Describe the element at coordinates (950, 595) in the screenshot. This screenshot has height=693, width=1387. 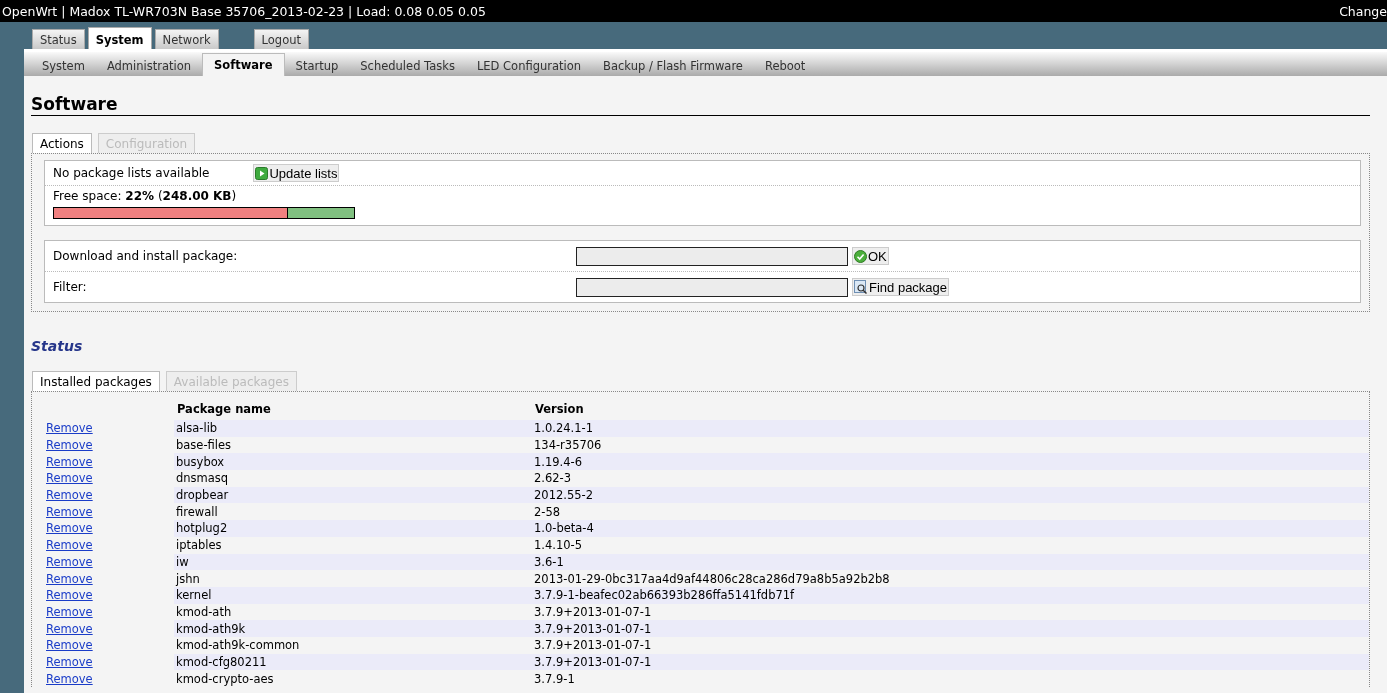
I see `table-cell: 3.7.9-1-beafec02ab66393b286ffa5141fdb71f` at that location.